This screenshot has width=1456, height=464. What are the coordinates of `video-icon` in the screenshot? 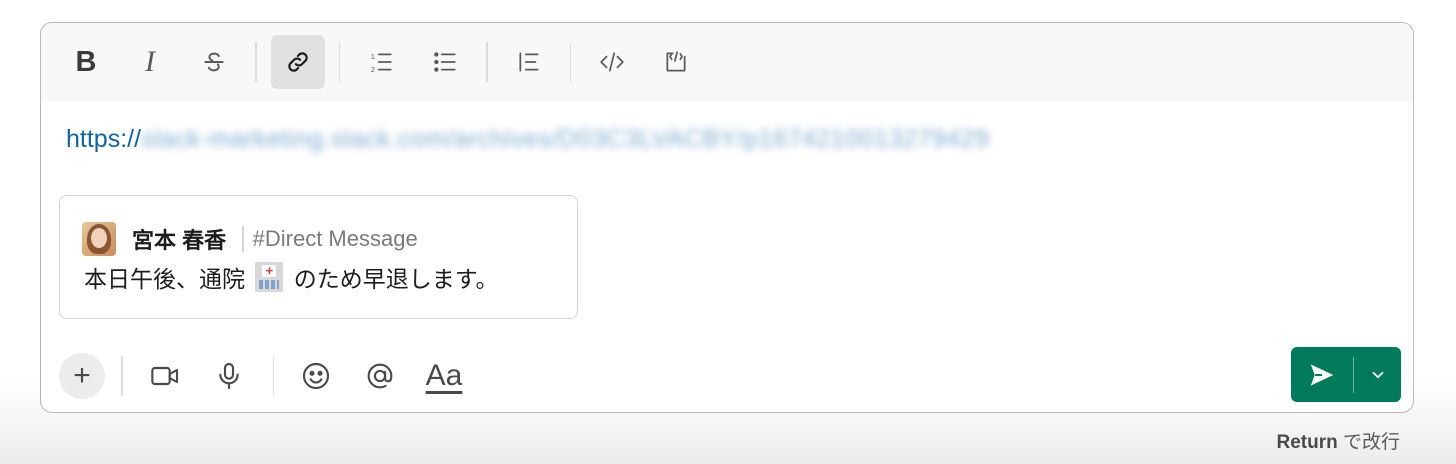 It's located at (164, 376).